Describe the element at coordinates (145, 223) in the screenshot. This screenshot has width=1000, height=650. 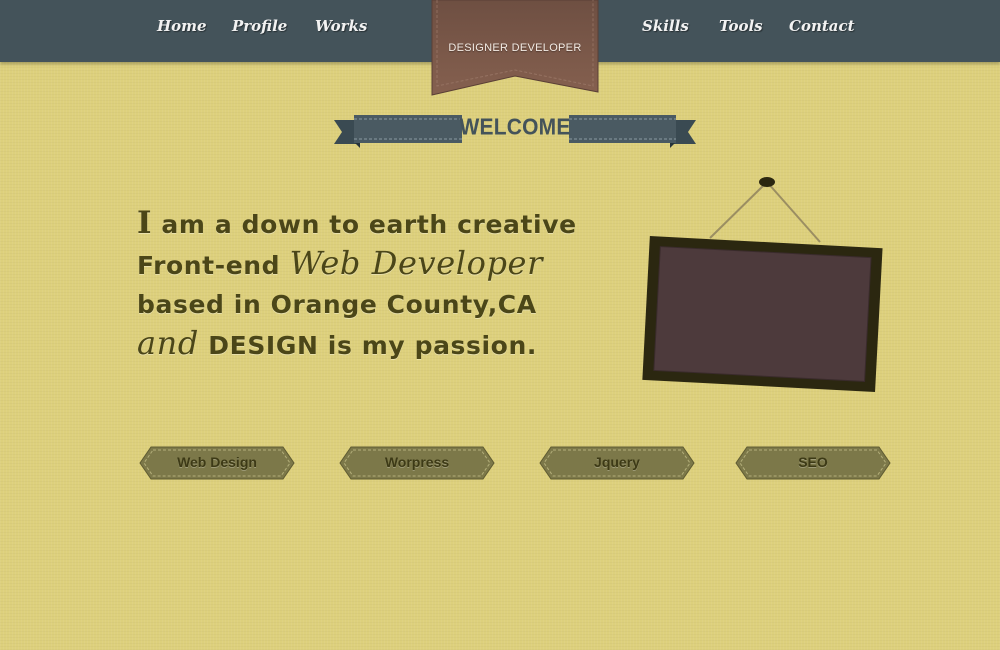
I see `intro-capital-i: I` at that location.